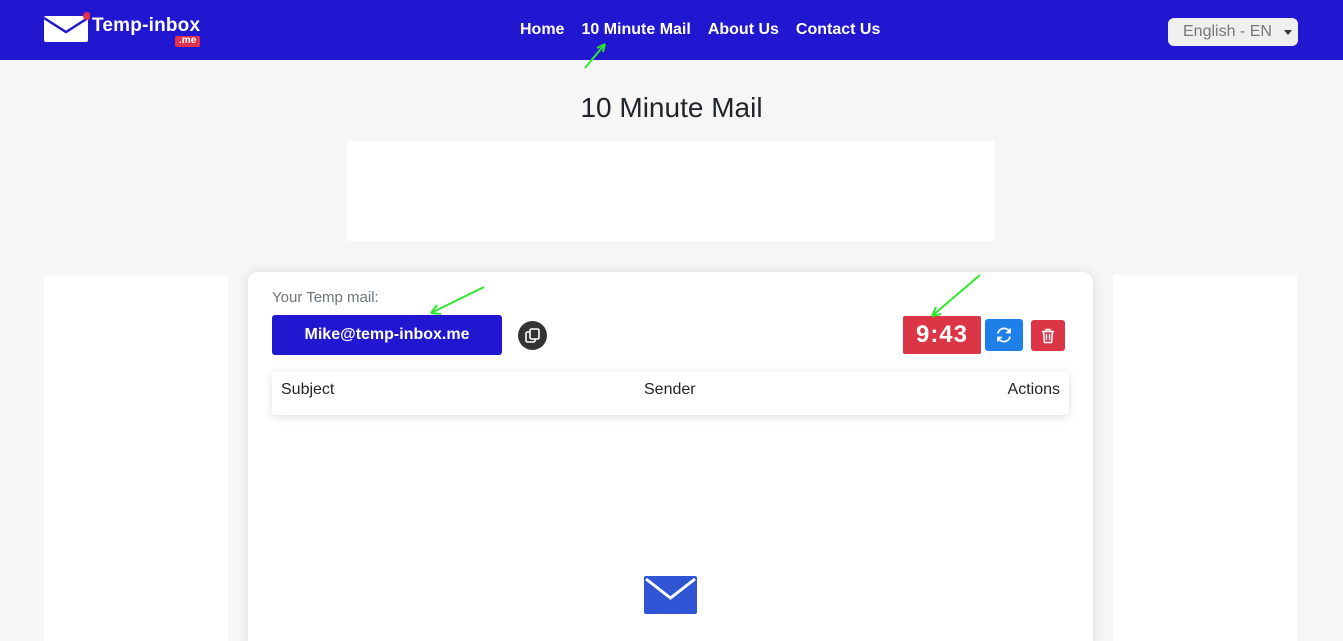 The height and width of the screenshot is (641, 1343). Describe the element at coordinates (743, 30) in the screenshot. I see `nav-about-us-link: About Us` at that location.